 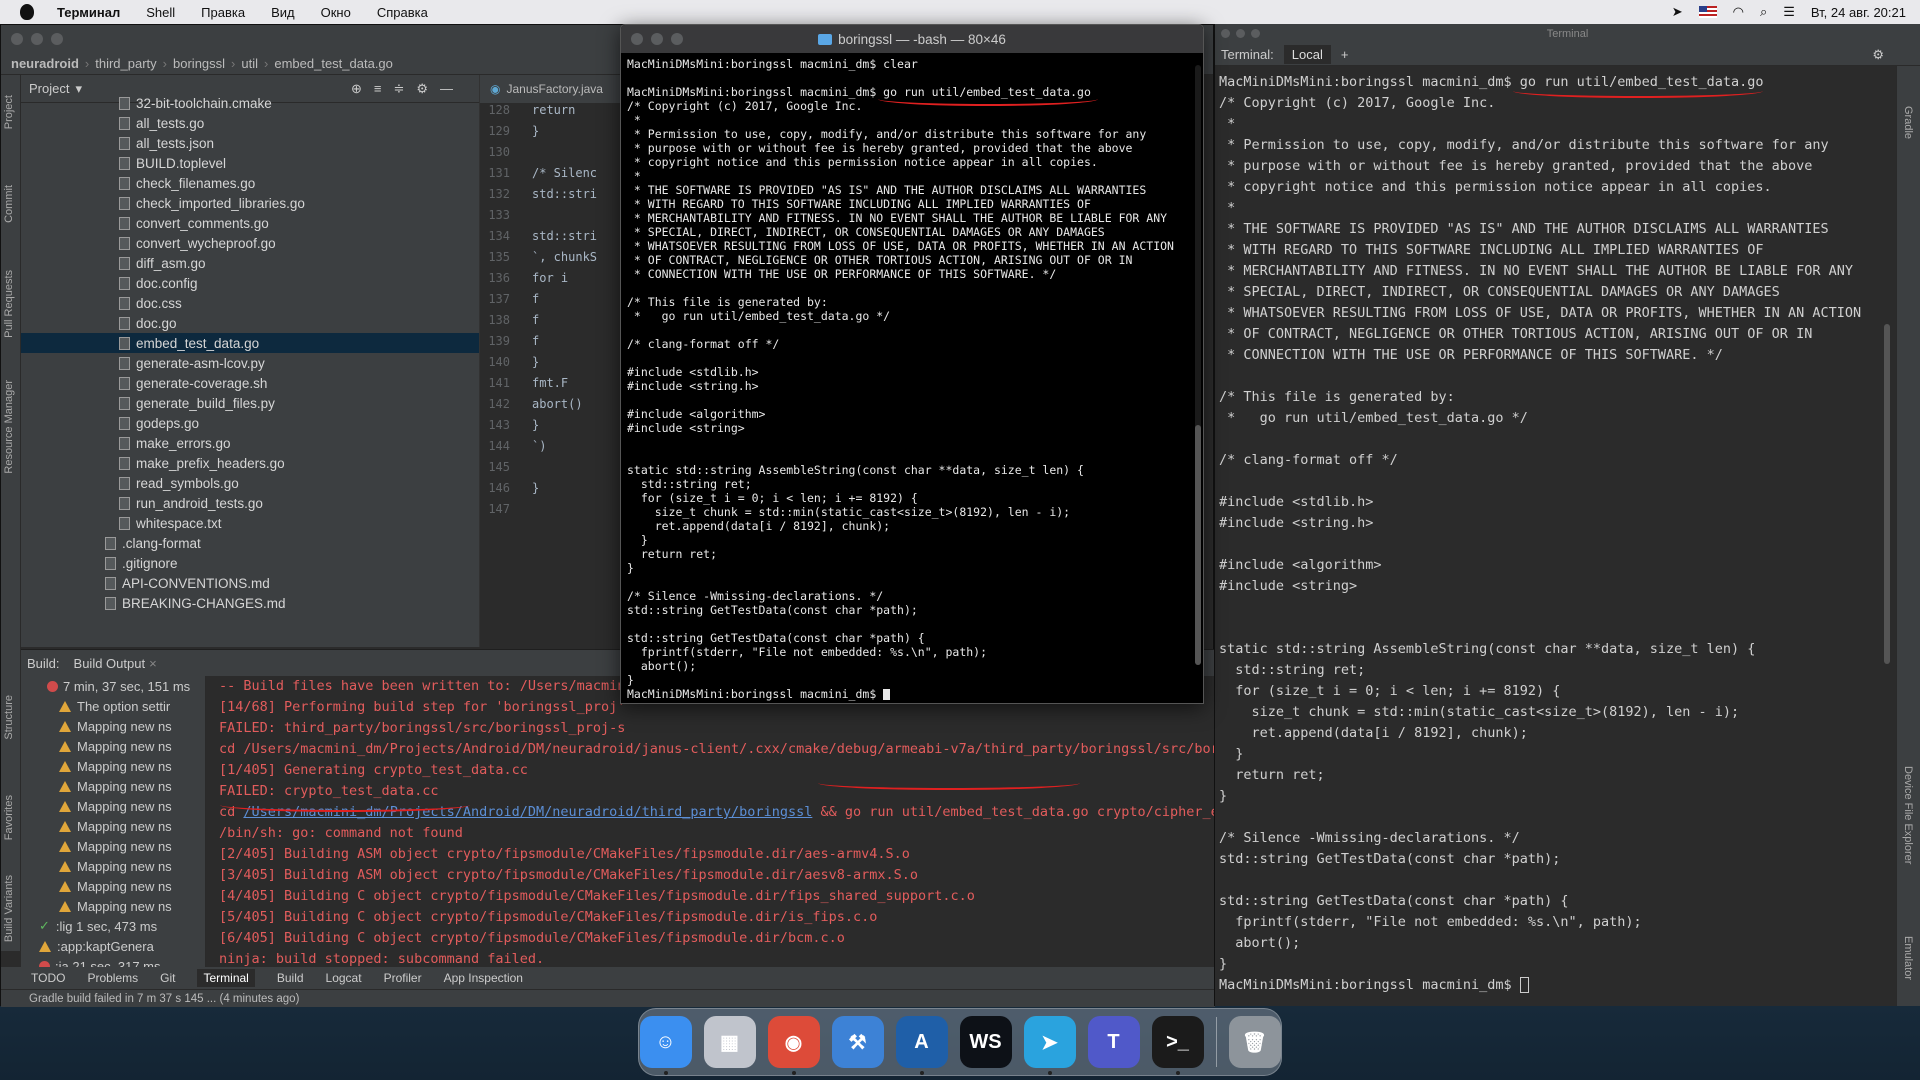 What do you see at coordinates (299, 243) in the screenshot?
I see `project-file-item: convert_wycheproof.go` at bounding box center [299, 243].